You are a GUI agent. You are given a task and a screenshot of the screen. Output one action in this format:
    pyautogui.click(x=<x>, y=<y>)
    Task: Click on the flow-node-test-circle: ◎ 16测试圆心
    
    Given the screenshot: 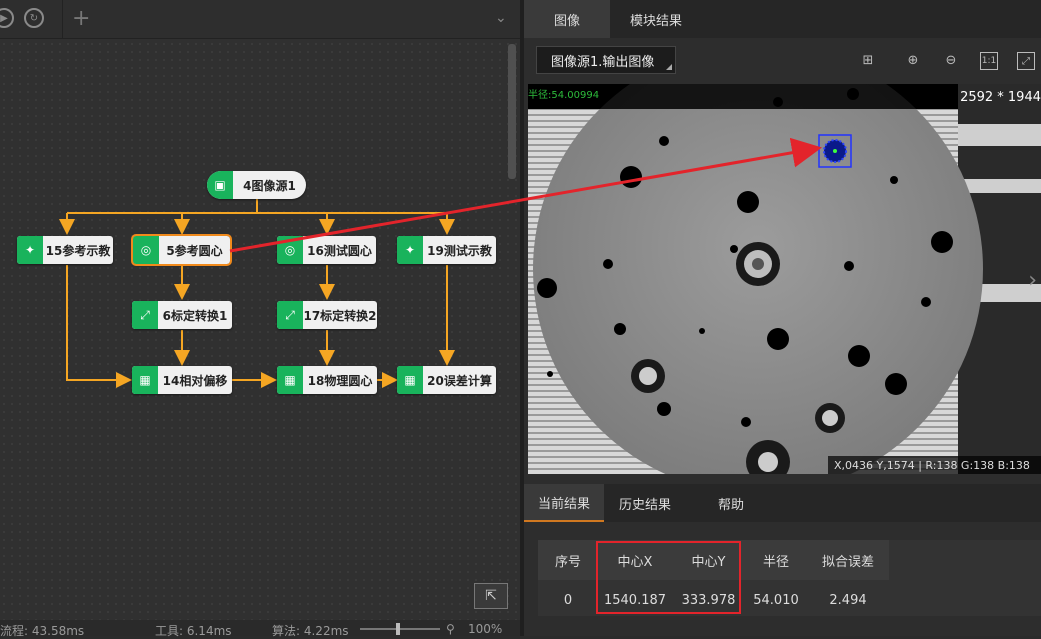 What is the action you would take?
    pyautogui.click(x=326, y=250)
    